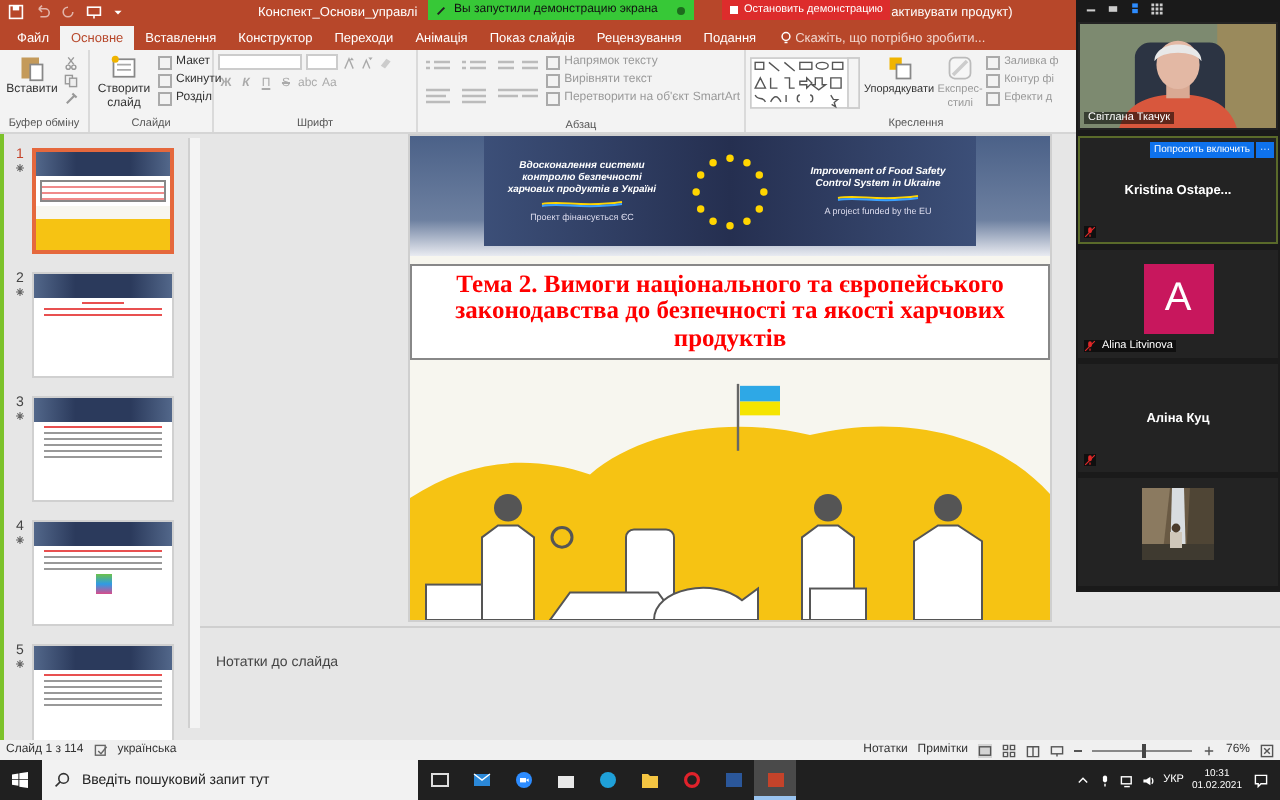  I want to click on font-size-field, so click(322, 62).